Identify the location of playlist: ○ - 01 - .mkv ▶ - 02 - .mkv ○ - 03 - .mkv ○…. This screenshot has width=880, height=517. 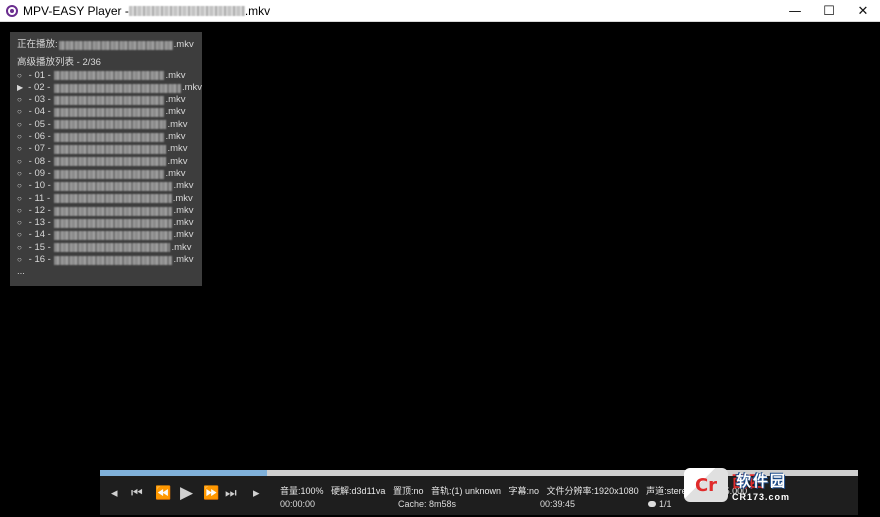
(109, 168).